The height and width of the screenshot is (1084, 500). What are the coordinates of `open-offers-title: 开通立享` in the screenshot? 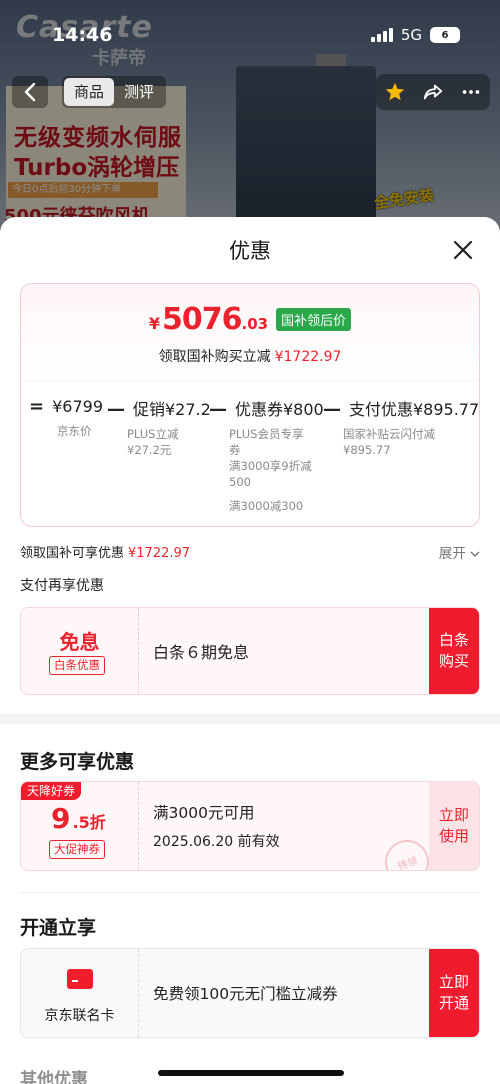 It's located at (58, 928).